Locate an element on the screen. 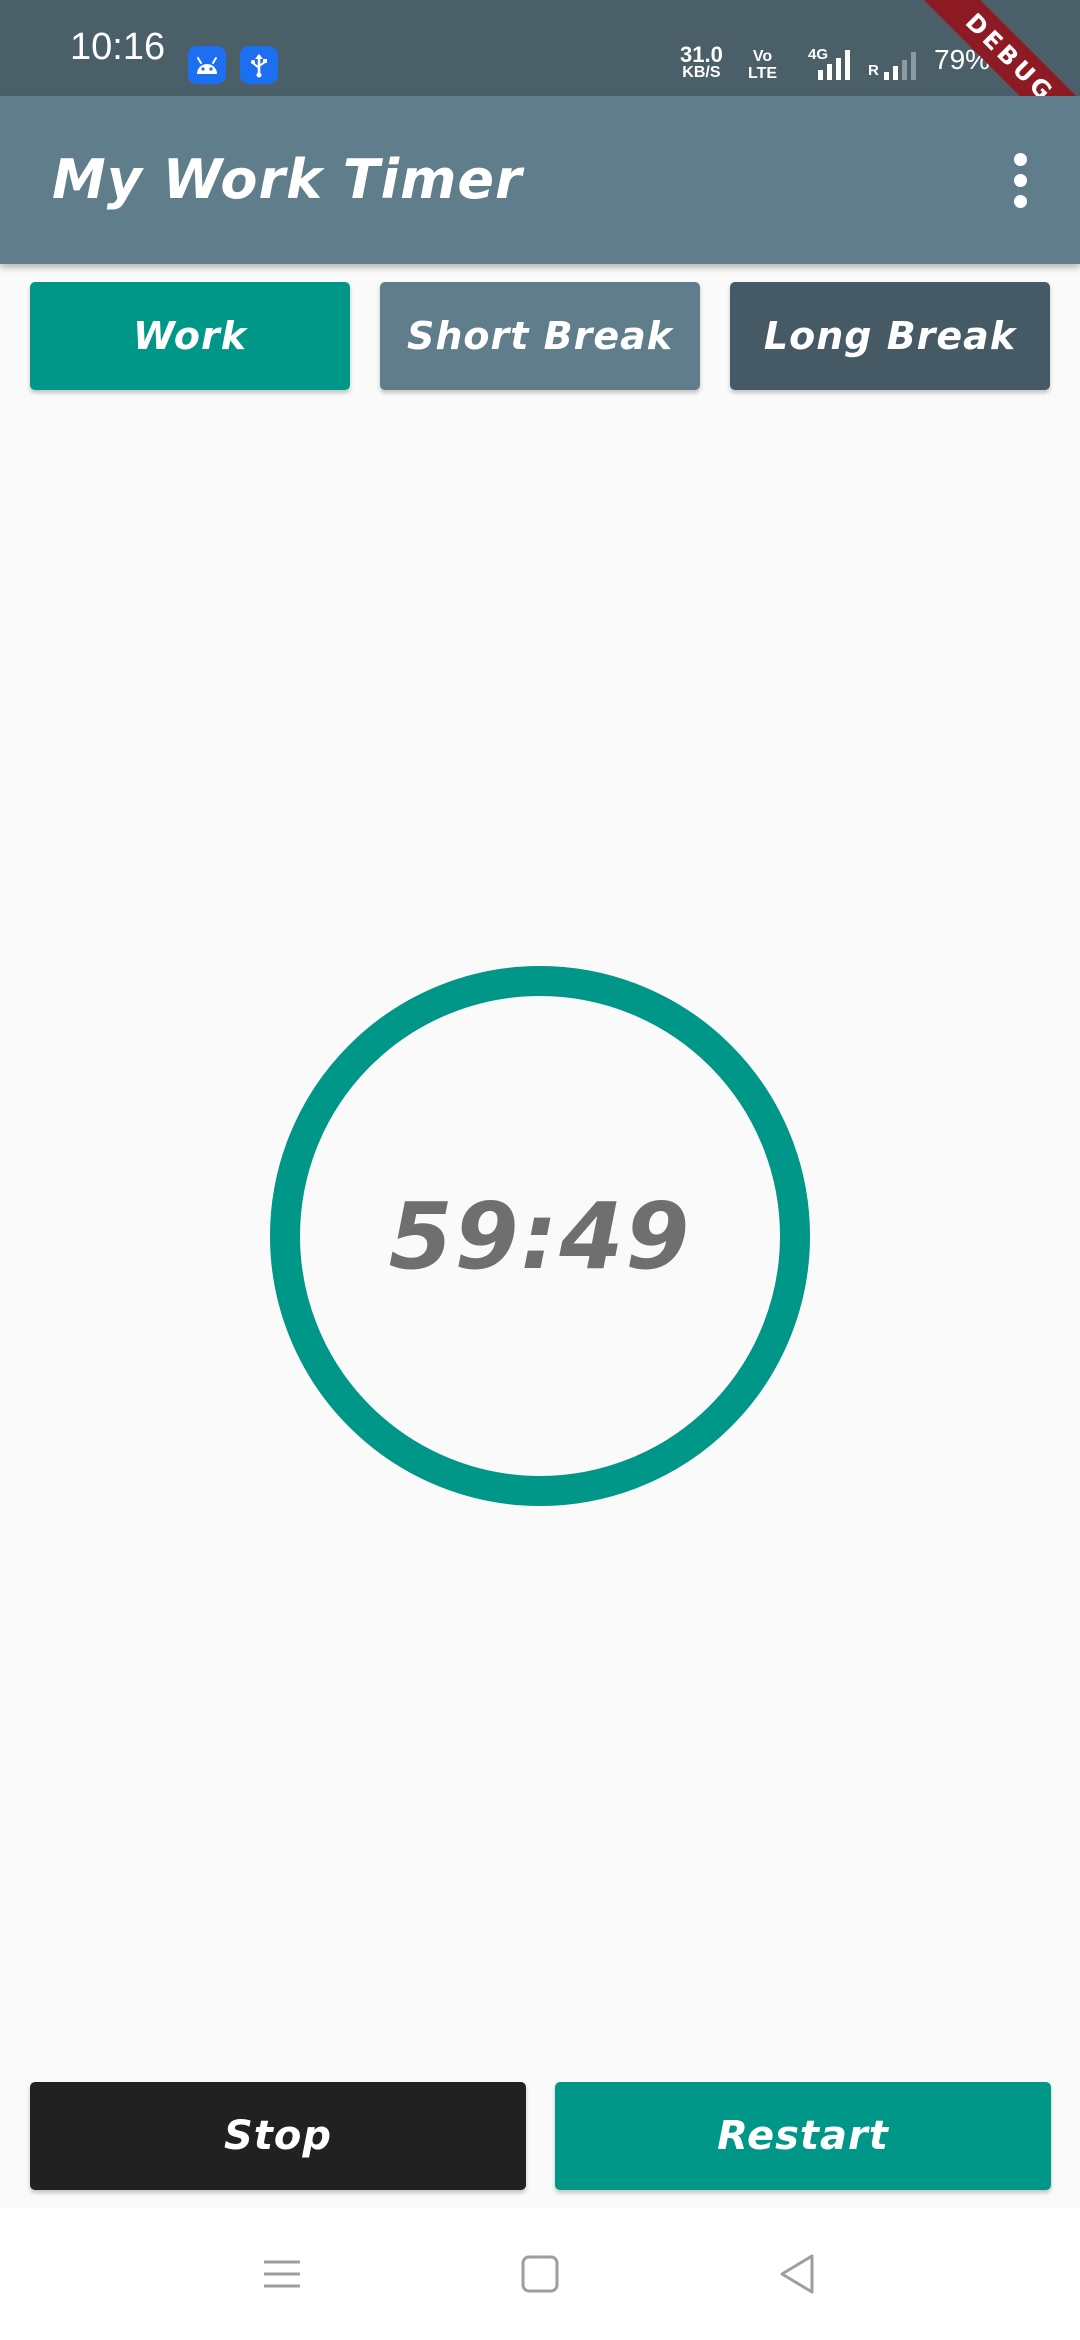 This screenshot has height=2340, width=1080. back-icon is located at coordinates (796, 2274).